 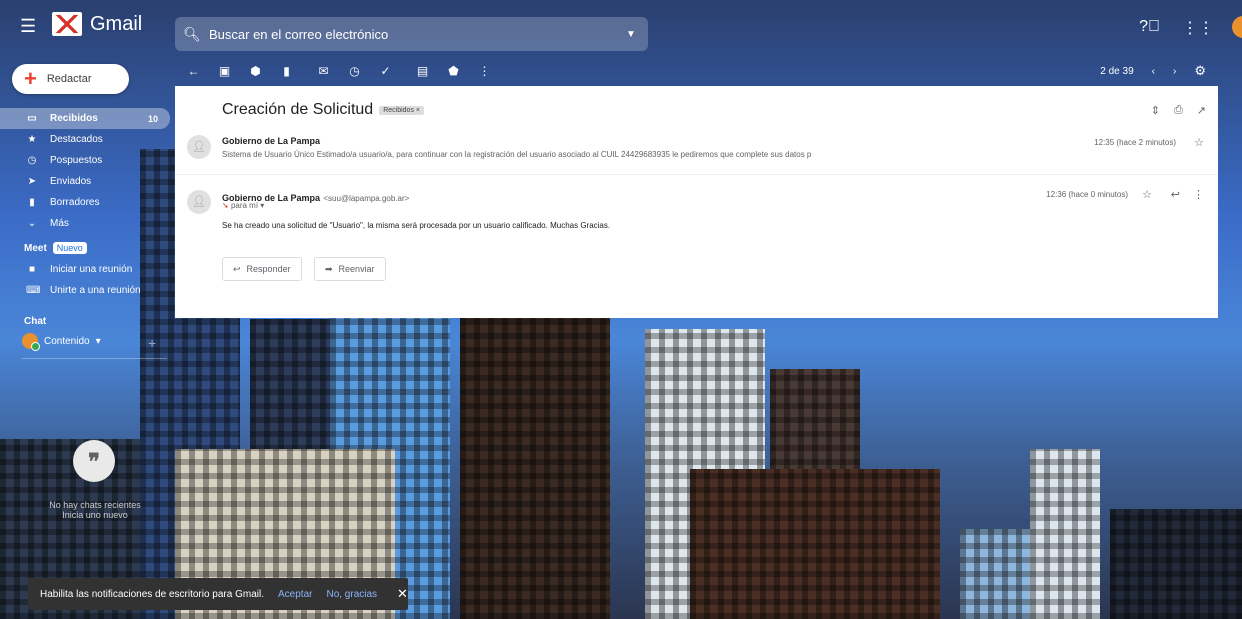 I want to click on recipient-line: ➘ para mí ▾, so click(x=243, y=205).